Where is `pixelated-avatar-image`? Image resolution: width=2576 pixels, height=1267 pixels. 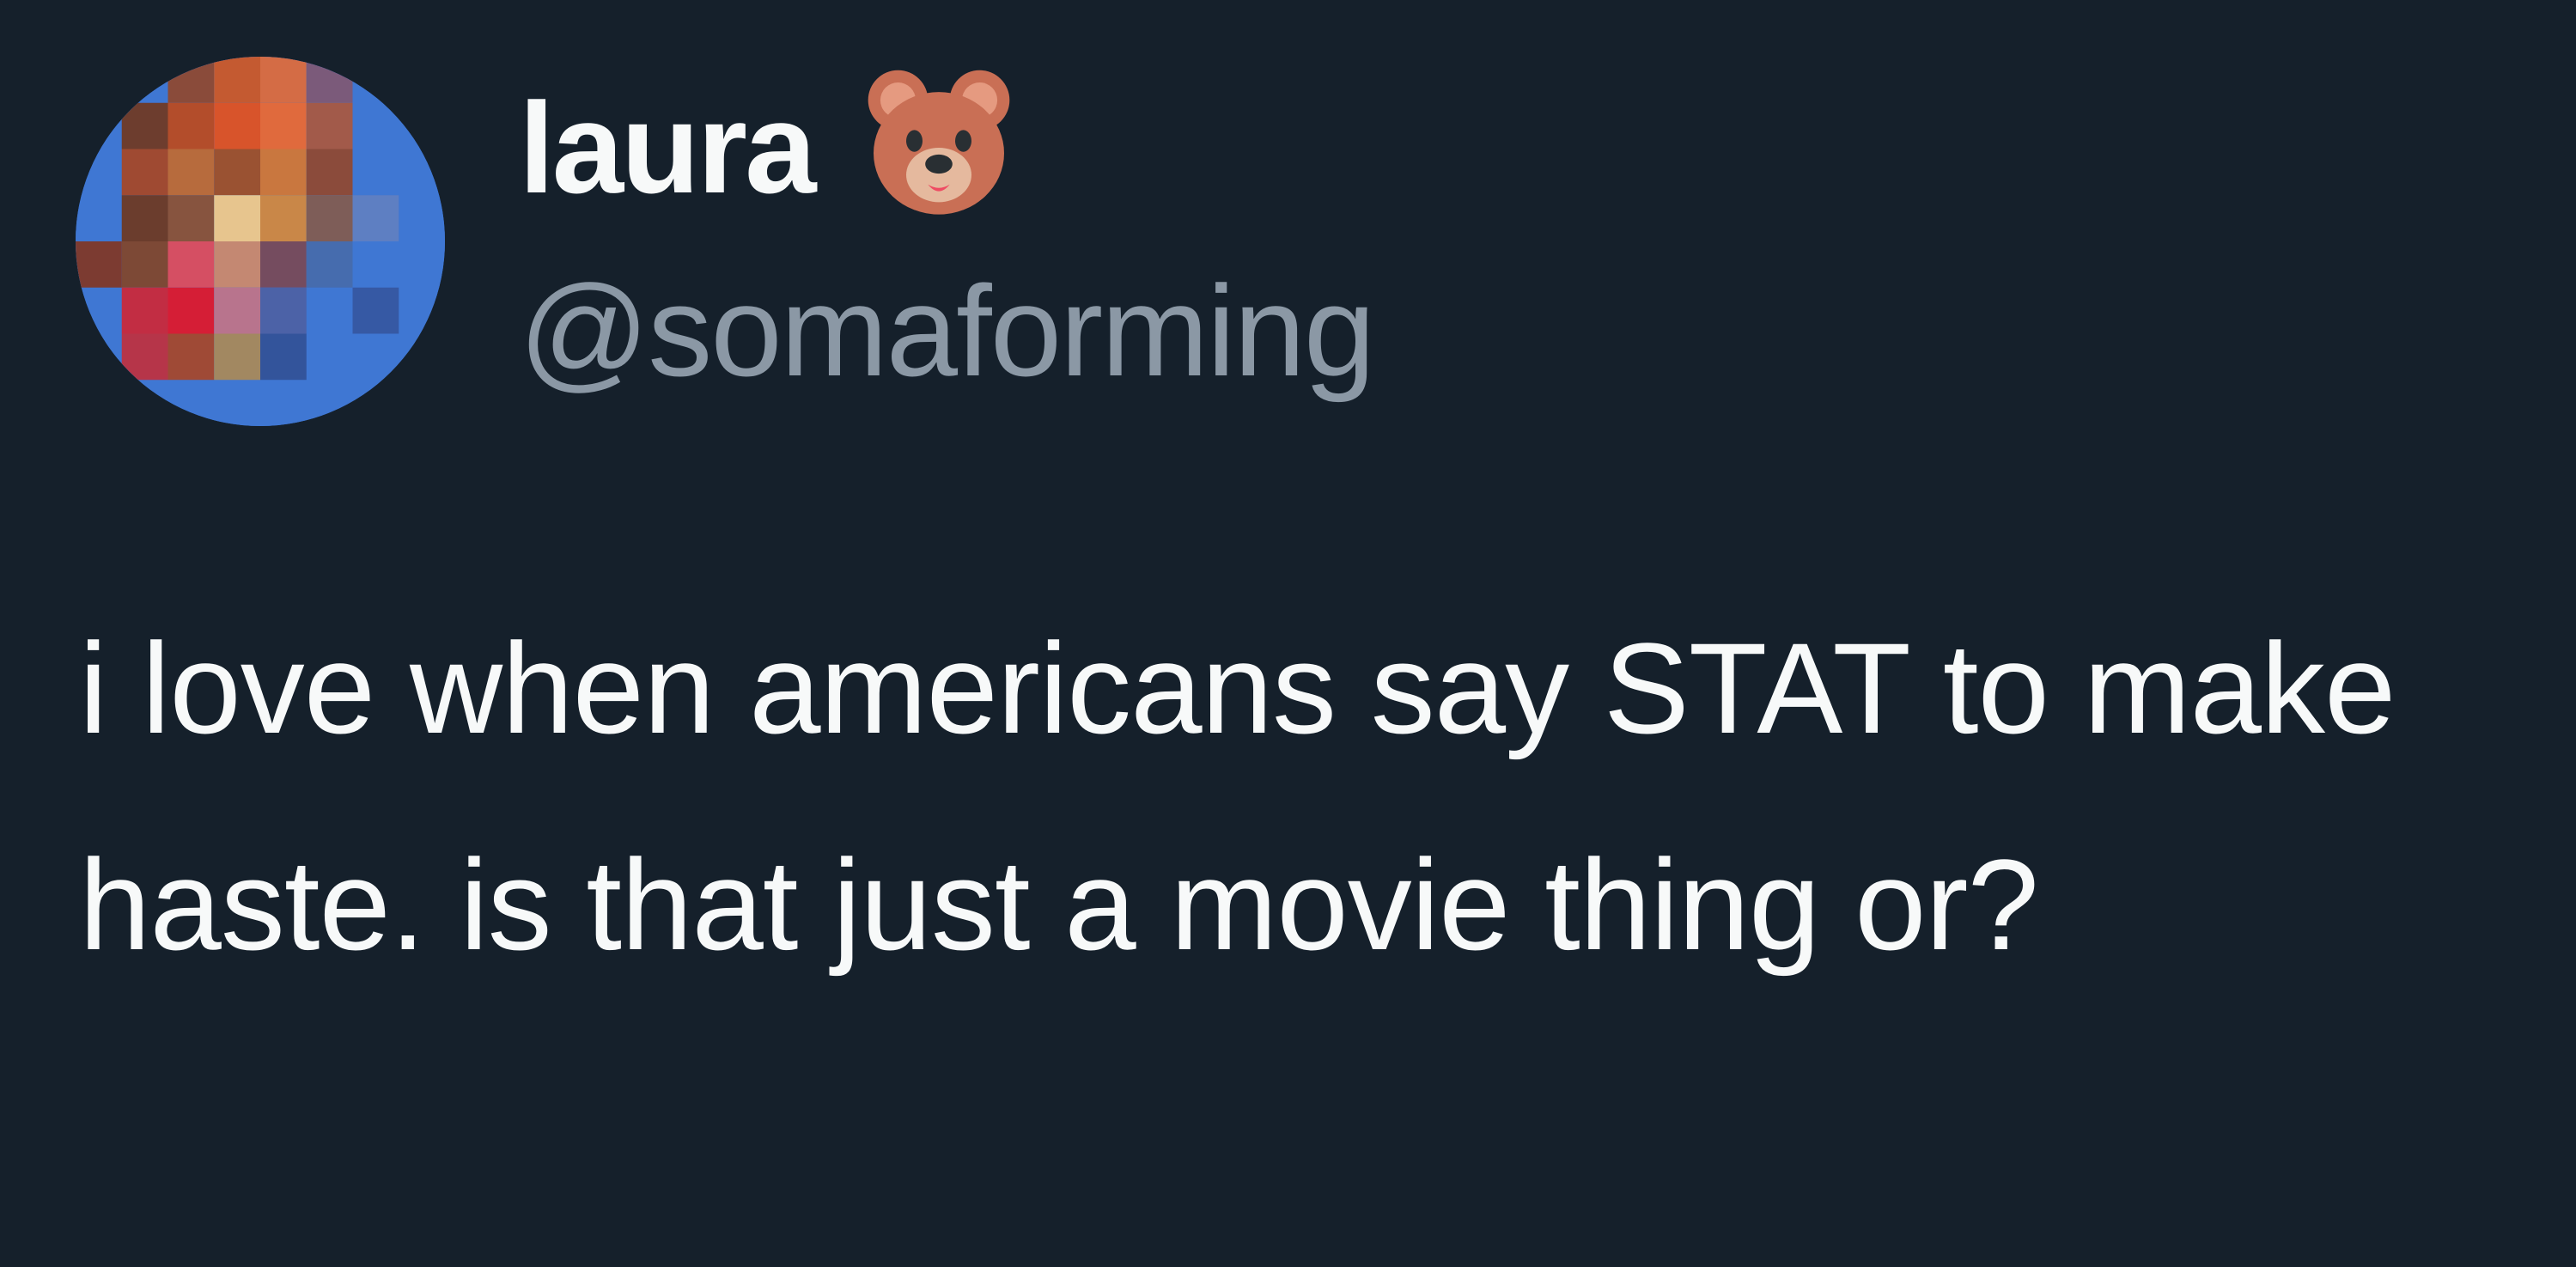
pixelated-avatar-image is located at coordinates (260, 241).